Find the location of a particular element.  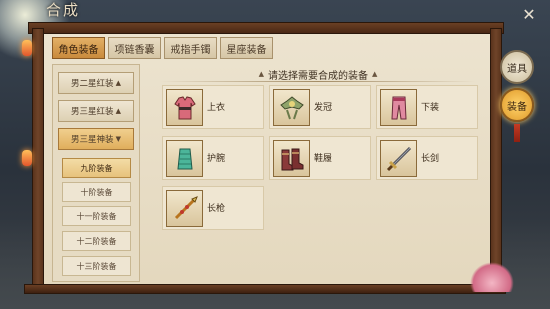

item-card-spear: 长枪 is located at coordinates (213, 208).